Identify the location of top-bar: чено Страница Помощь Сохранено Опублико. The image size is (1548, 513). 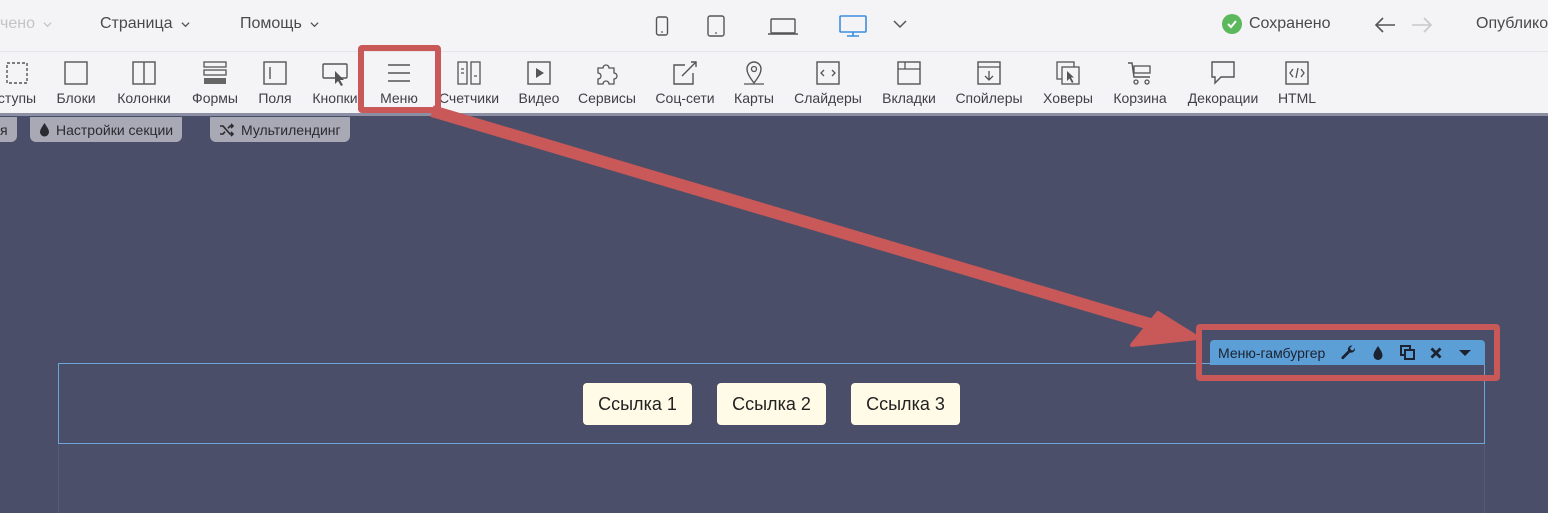
(774, 25).